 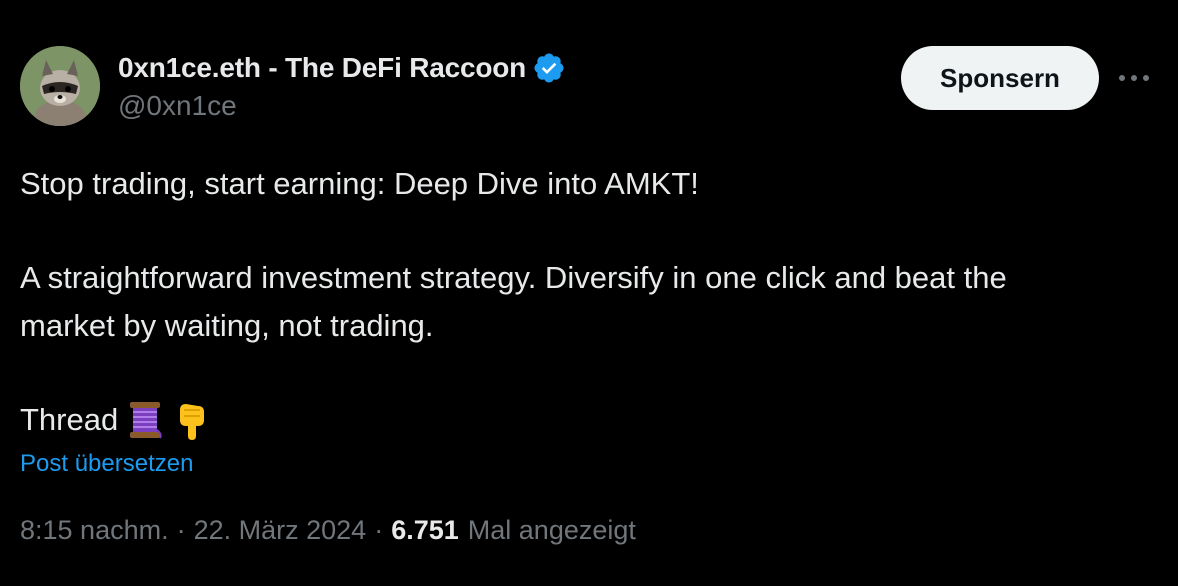 What do you see at coordinates (549, 68) in the screenshot?
I see `verified-badge-icon` at bounding box center [549, 68].